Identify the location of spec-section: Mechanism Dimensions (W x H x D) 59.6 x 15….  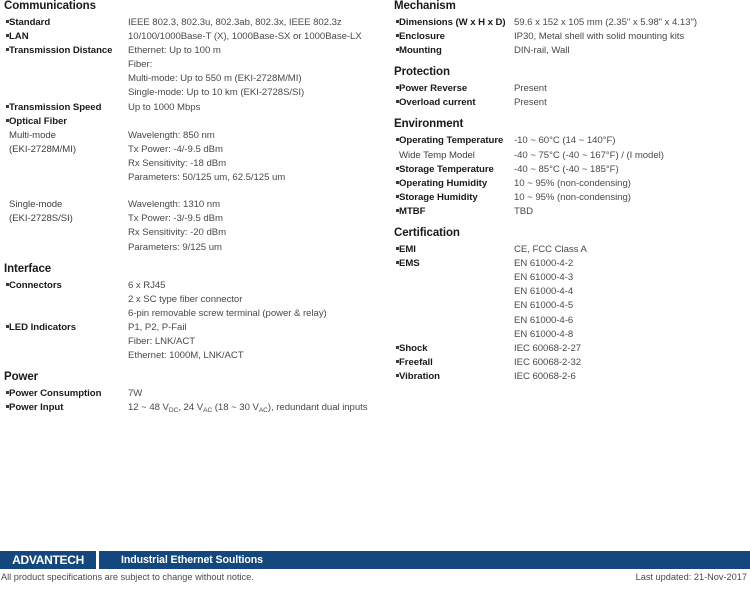
(570, 28).